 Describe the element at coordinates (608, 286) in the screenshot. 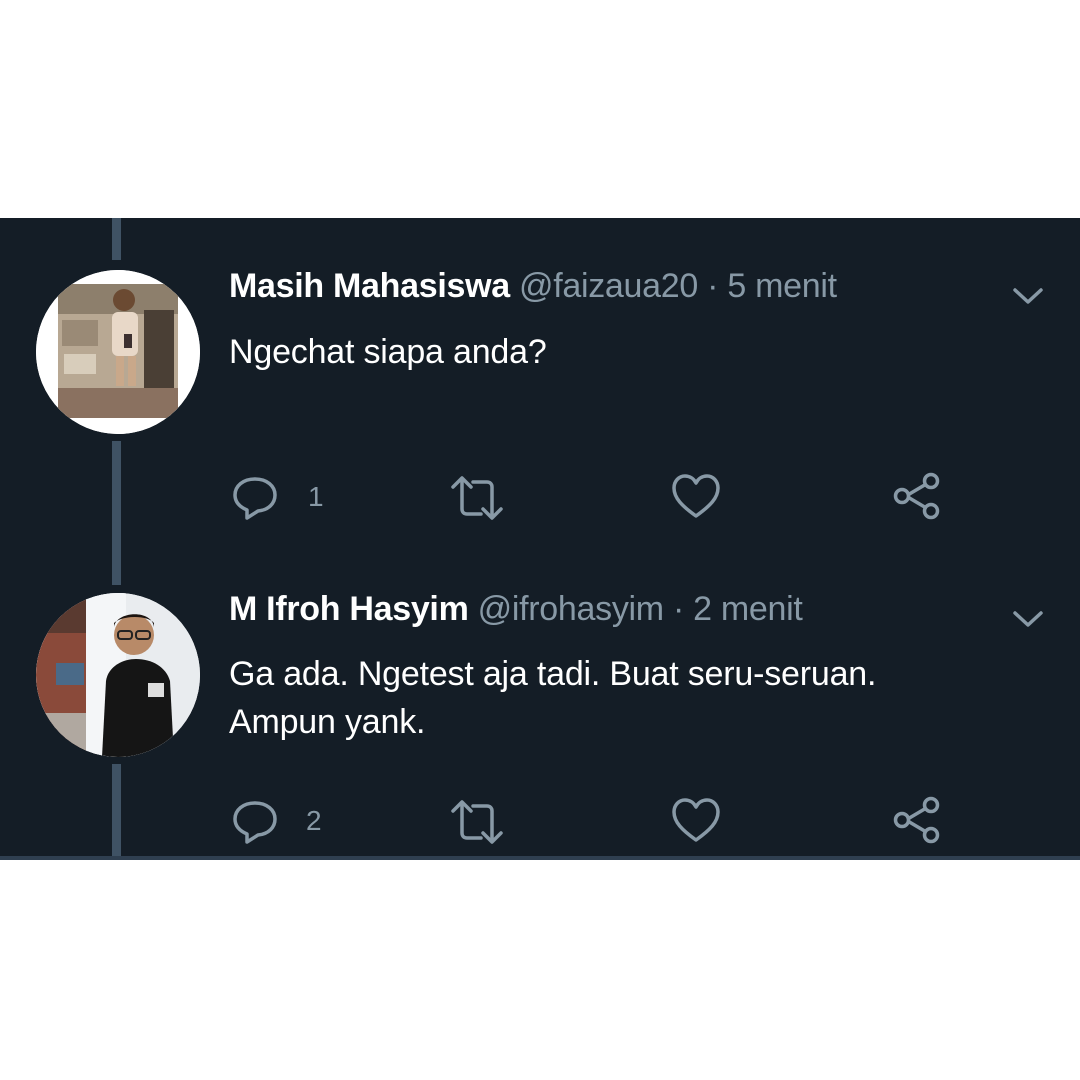

I see `handle: @faizaua20` at that location.